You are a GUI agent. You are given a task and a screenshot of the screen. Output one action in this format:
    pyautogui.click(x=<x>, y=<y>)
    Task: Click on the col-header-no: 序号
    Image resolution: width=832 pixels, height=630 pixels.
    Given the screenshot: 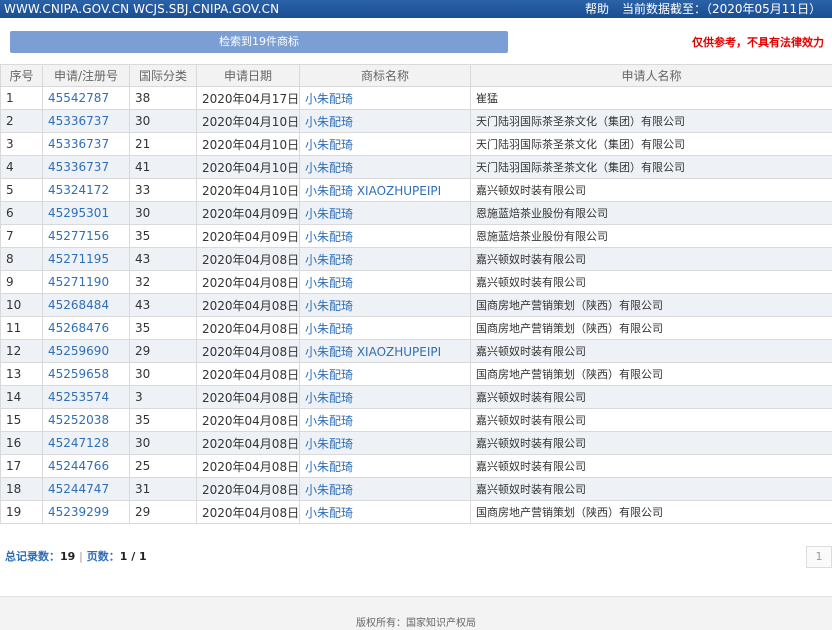 What is the action you would take?
    pyautogui.click(x=21, y=75)
    